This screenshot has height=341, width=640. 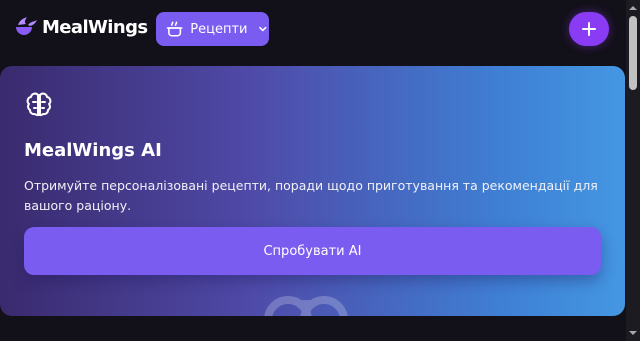 What do you see at coordinates (174, 29) in the screenshot?
I see `cooking-pot-icon` at bounding box center [174, 29].